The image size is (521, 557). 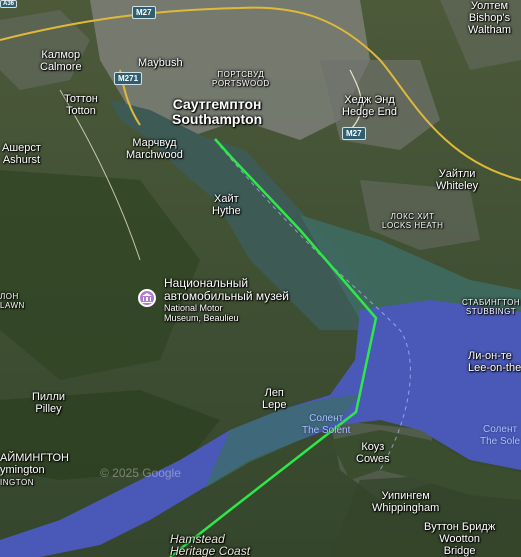 What do you see at coordinates (217, 112) in the screenshot?
I see `place-southampton: Саутгемптон Southampton` at bounding box center [217, 112].